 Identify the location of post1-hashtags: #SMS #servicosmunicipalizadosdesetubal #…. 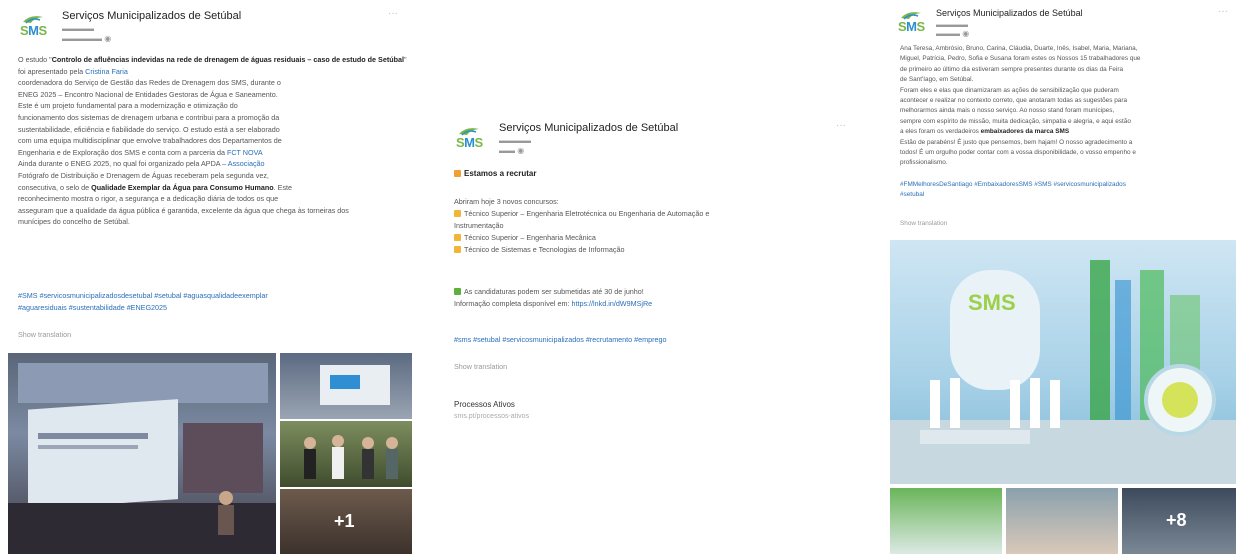
(214, 301).